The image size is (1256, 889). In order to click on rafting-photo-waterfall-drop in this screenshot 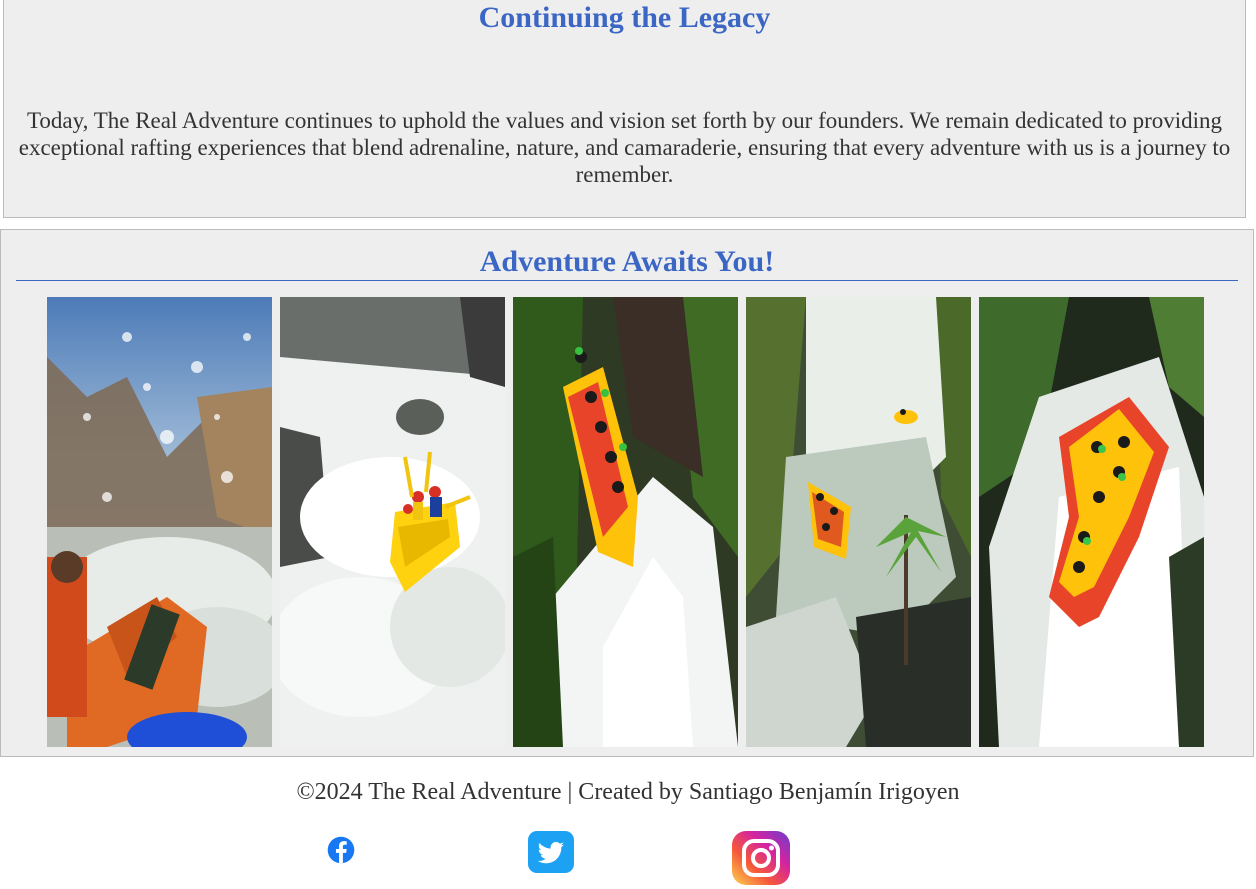, I will do `click(625, 522)`.